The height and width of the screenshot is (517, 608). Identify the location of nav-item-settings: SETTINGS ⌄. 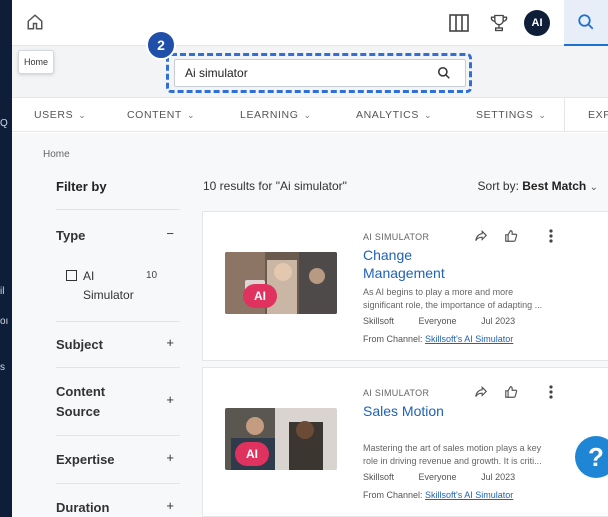
(511, 115).